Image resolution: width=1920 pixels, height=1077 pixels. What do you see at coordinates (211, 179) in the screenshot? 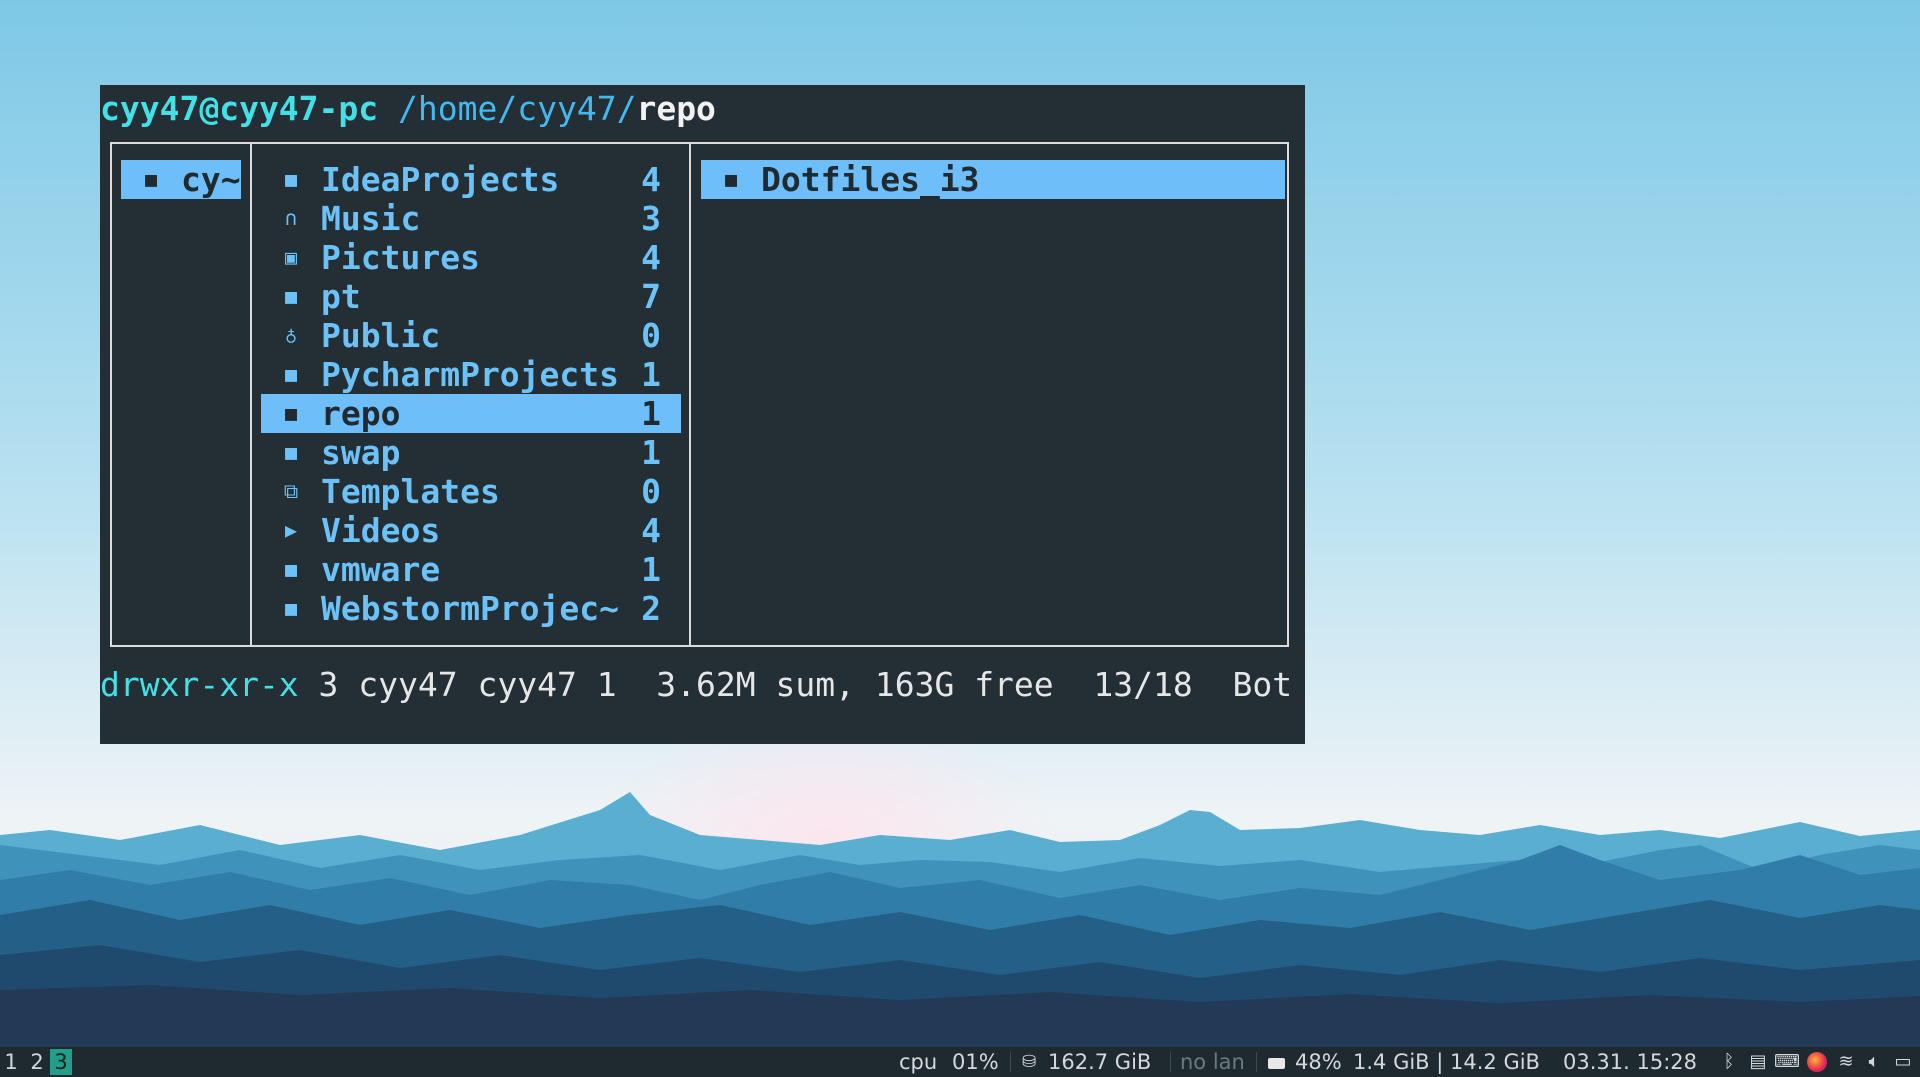
I see `parent-entry-label: cy~` at bounding box center [211, 179].